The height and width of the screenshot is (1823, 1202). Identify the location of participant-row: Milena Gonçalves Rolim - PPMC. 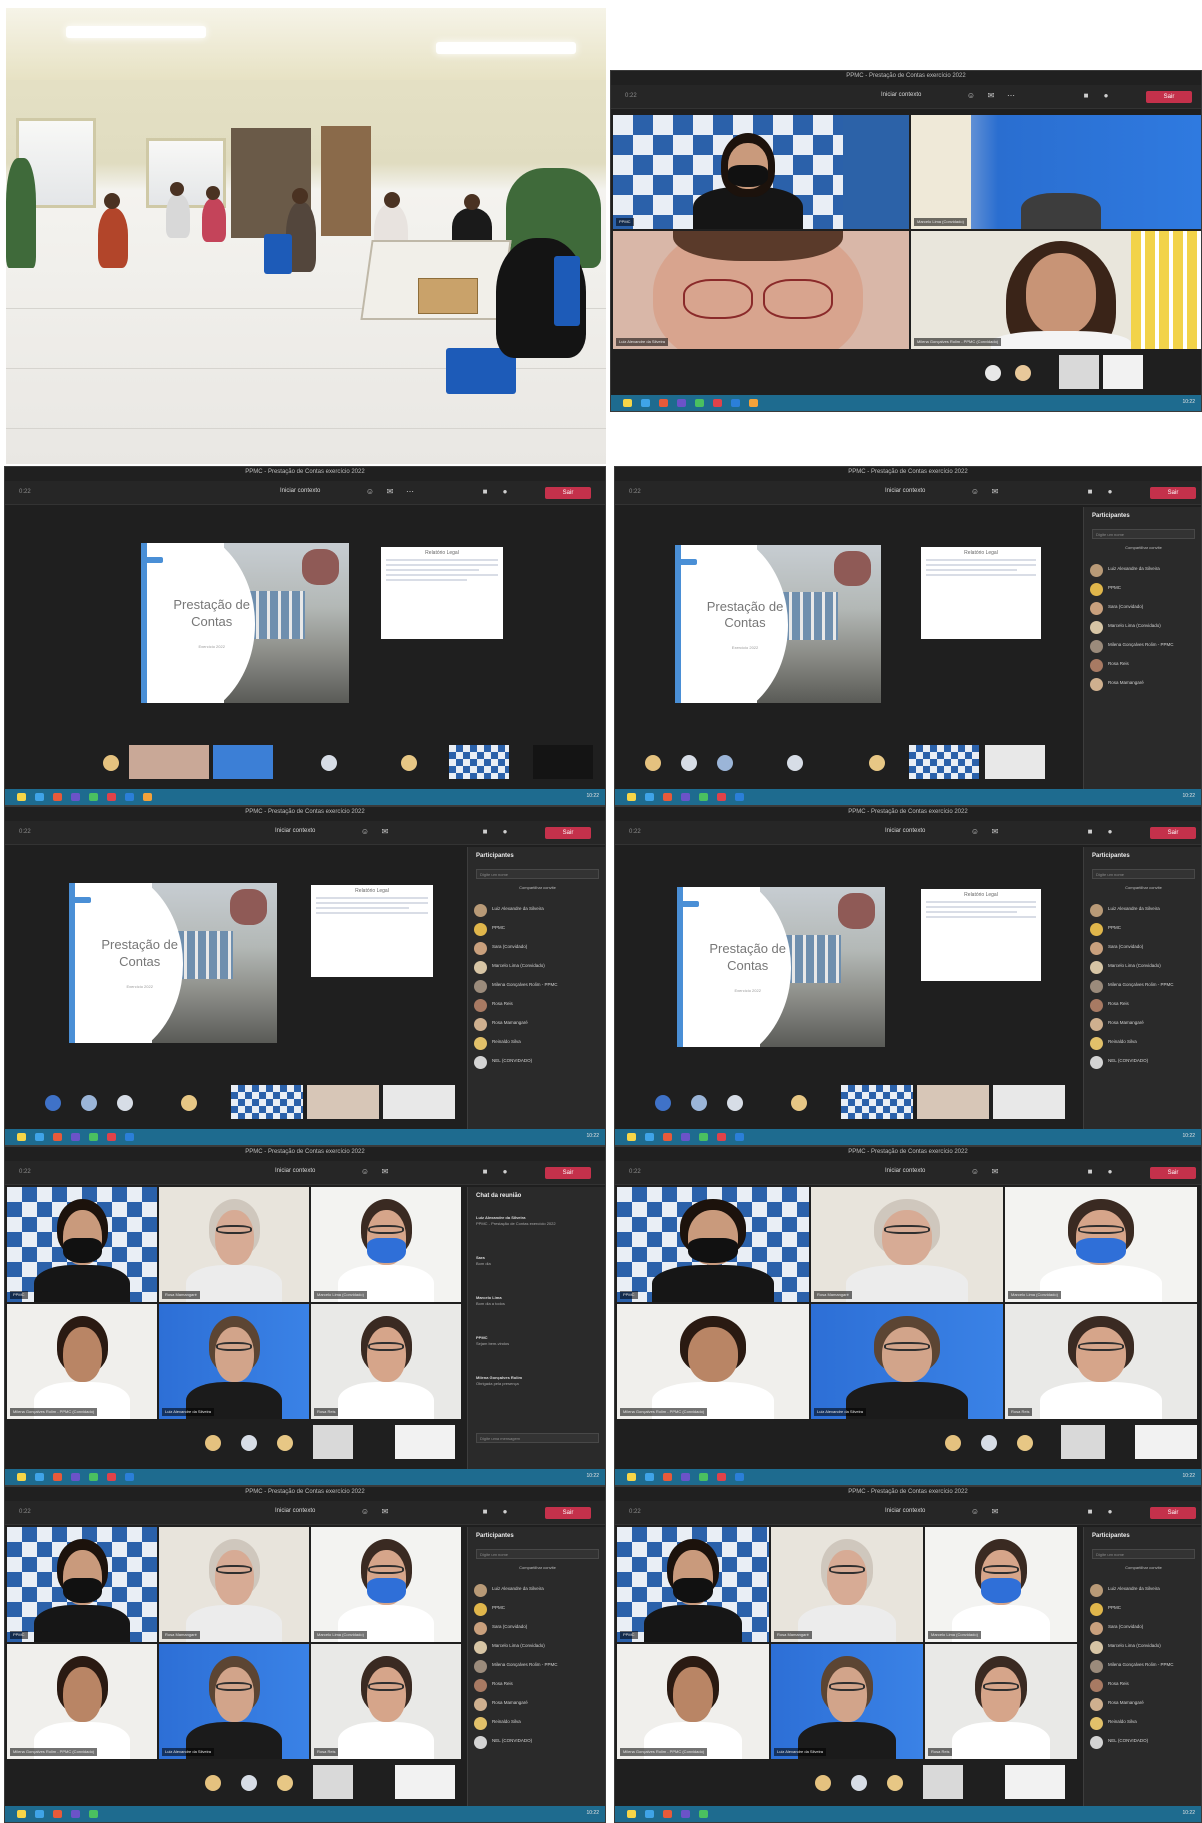
(1144, 646).